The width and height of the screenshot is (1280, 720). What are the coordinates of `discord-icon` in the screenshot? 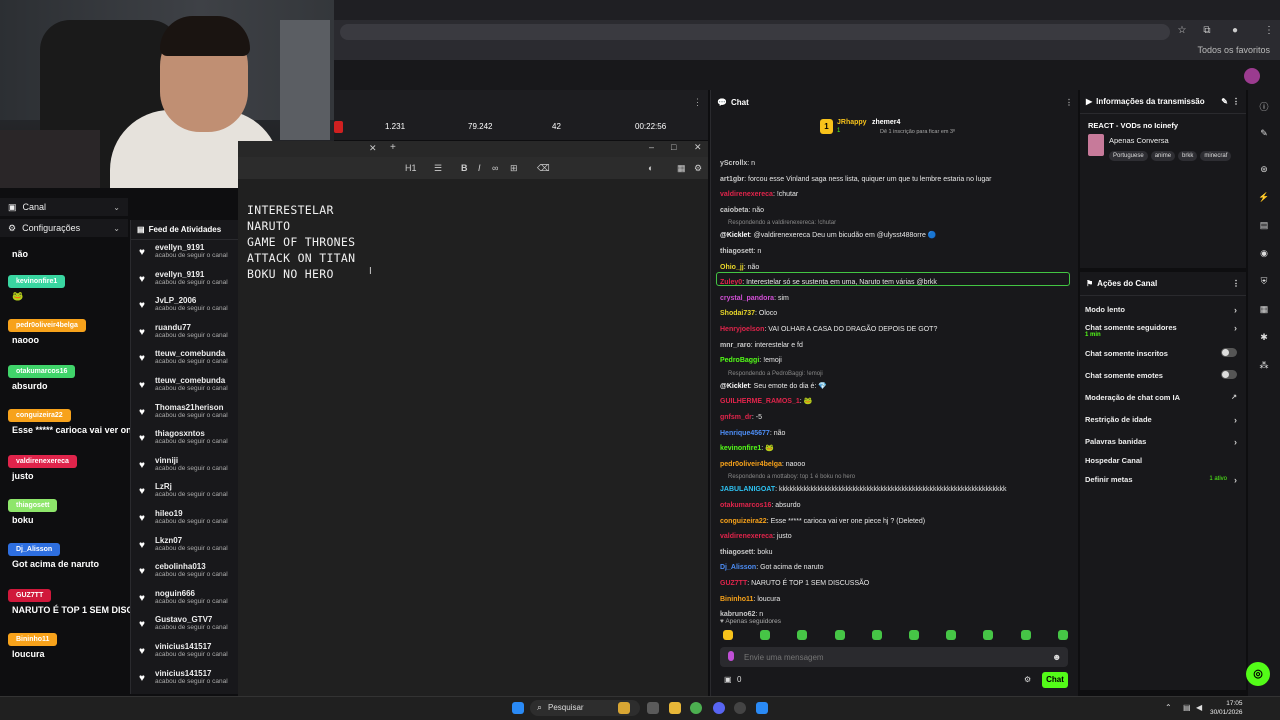 It's located at (719, 708).